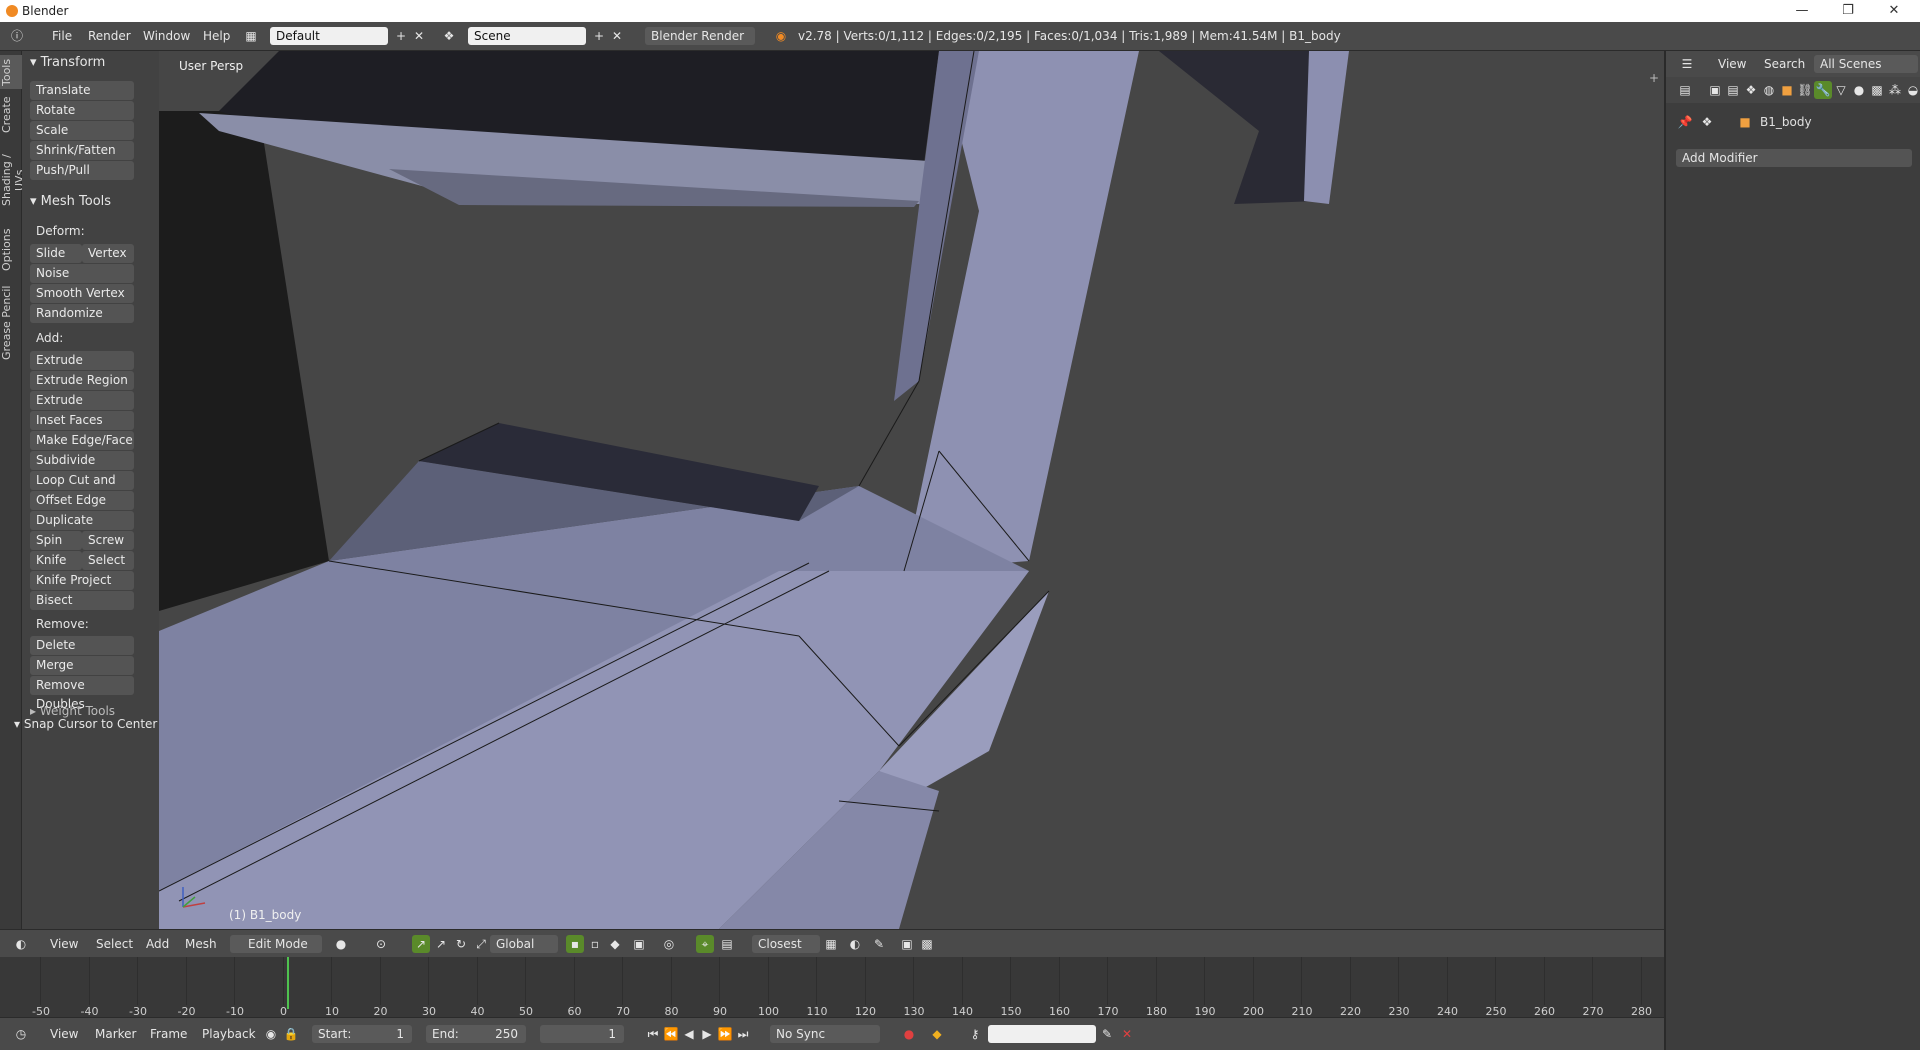  What do you see at coordinates (62, 36) in the screenshot?
I see `menu-file: File` at bounding box center [62, 36].